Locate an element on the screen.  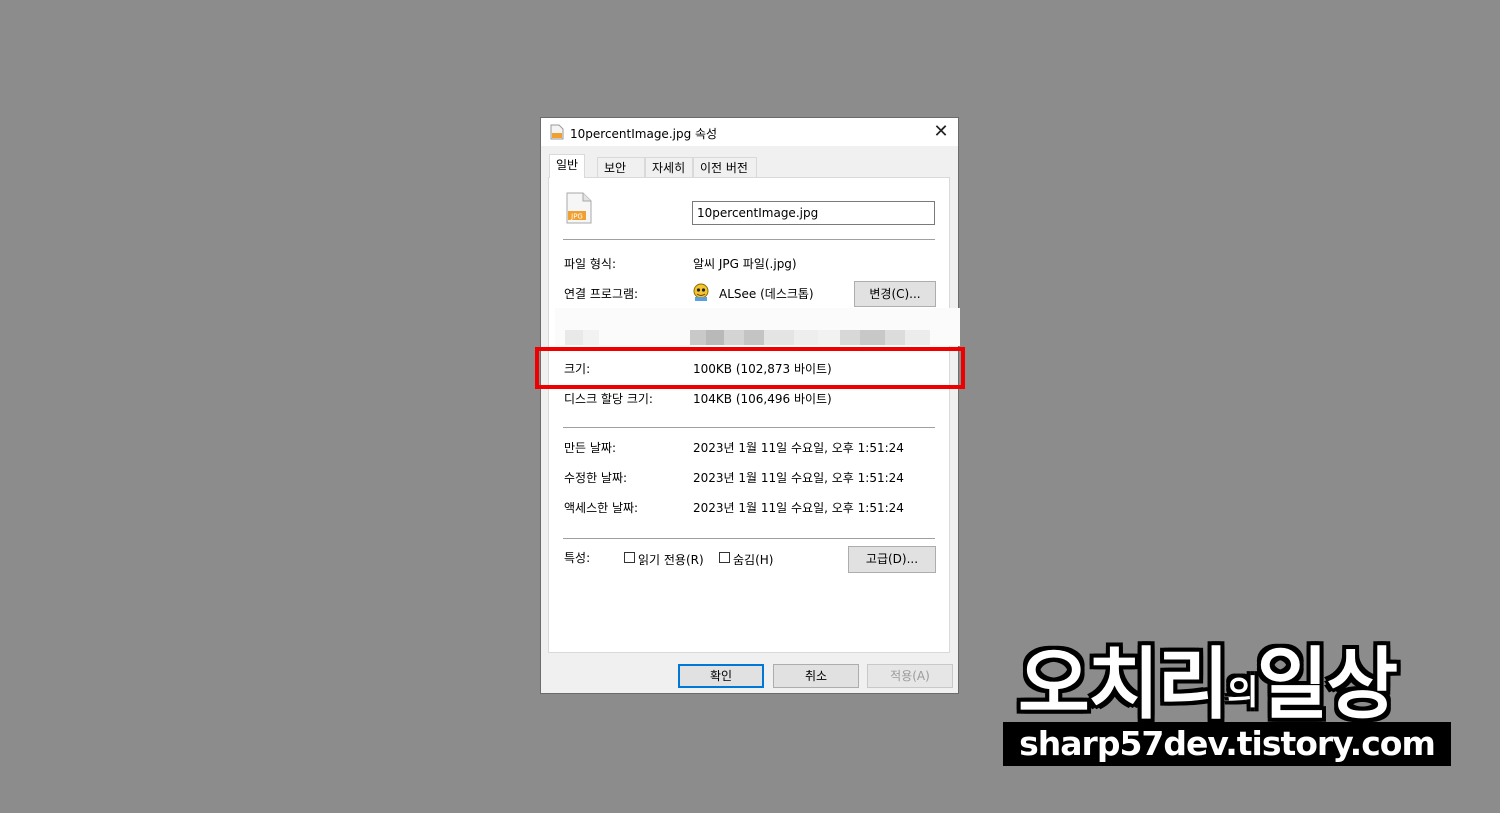
readonly-checkbox is located at coordinates (629, 557).